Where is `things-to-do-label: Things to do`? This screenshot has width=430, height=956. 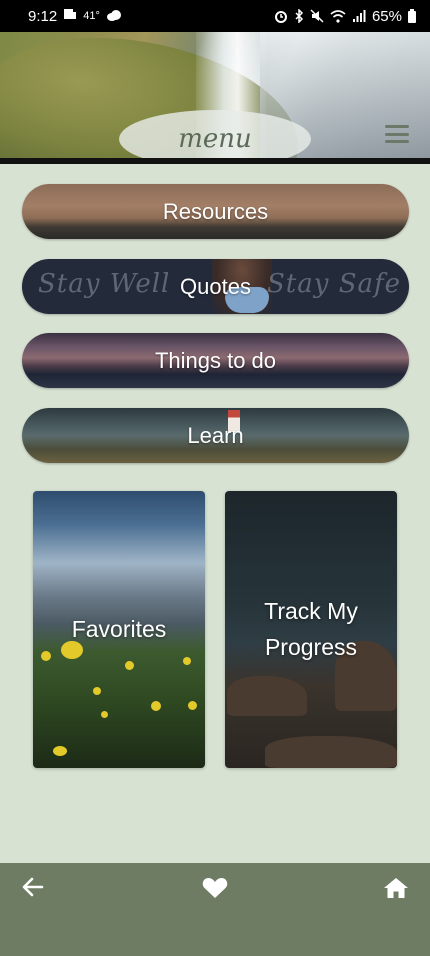 things-to-do-label: Things to do is located at coordinates (215, 360).